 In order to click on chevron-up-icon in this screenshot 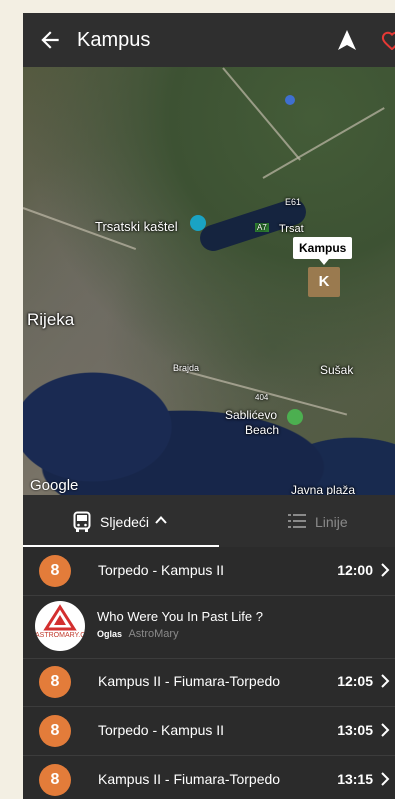, I will do `click(161, 520)`.